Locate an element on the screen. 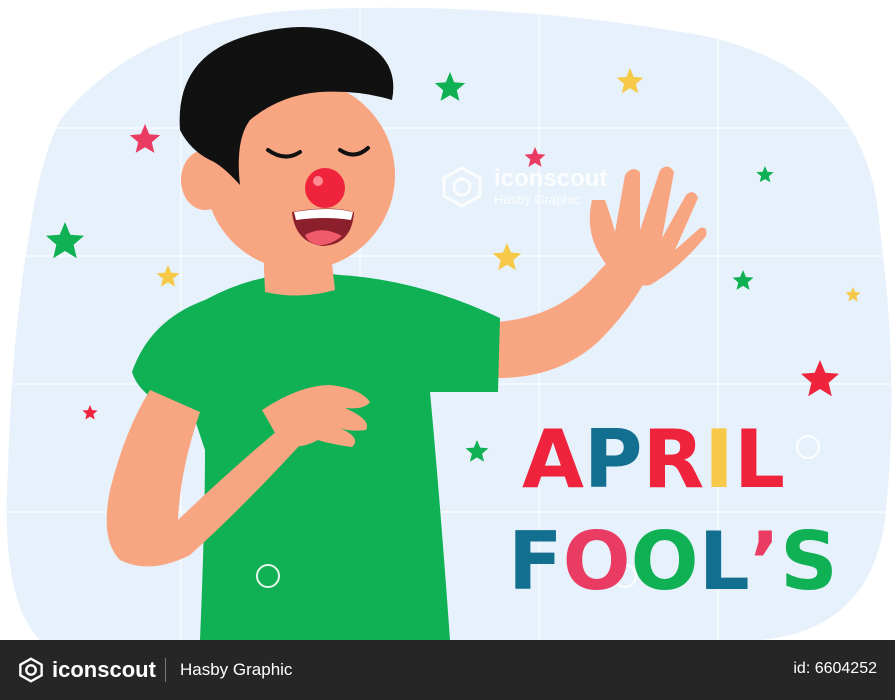  title-fools: FOOL’S is located at coordinates (673, 562).